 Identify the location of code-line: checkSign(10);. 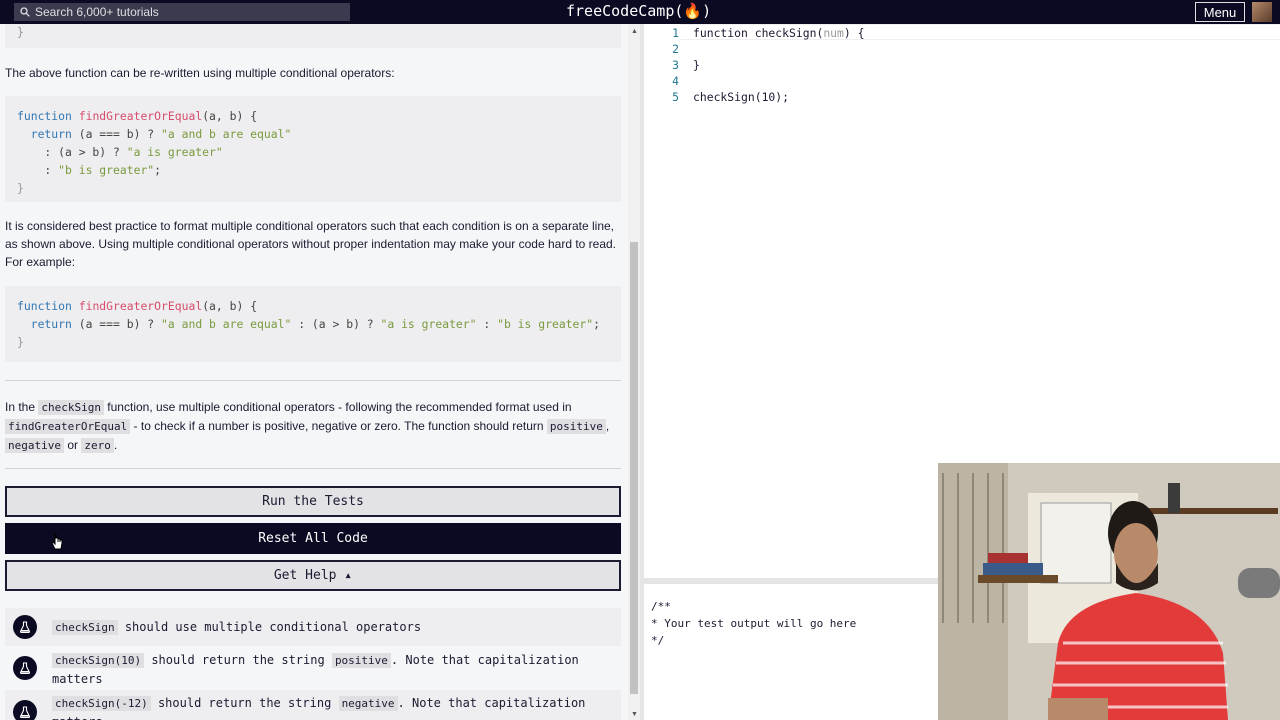
(741, 97).